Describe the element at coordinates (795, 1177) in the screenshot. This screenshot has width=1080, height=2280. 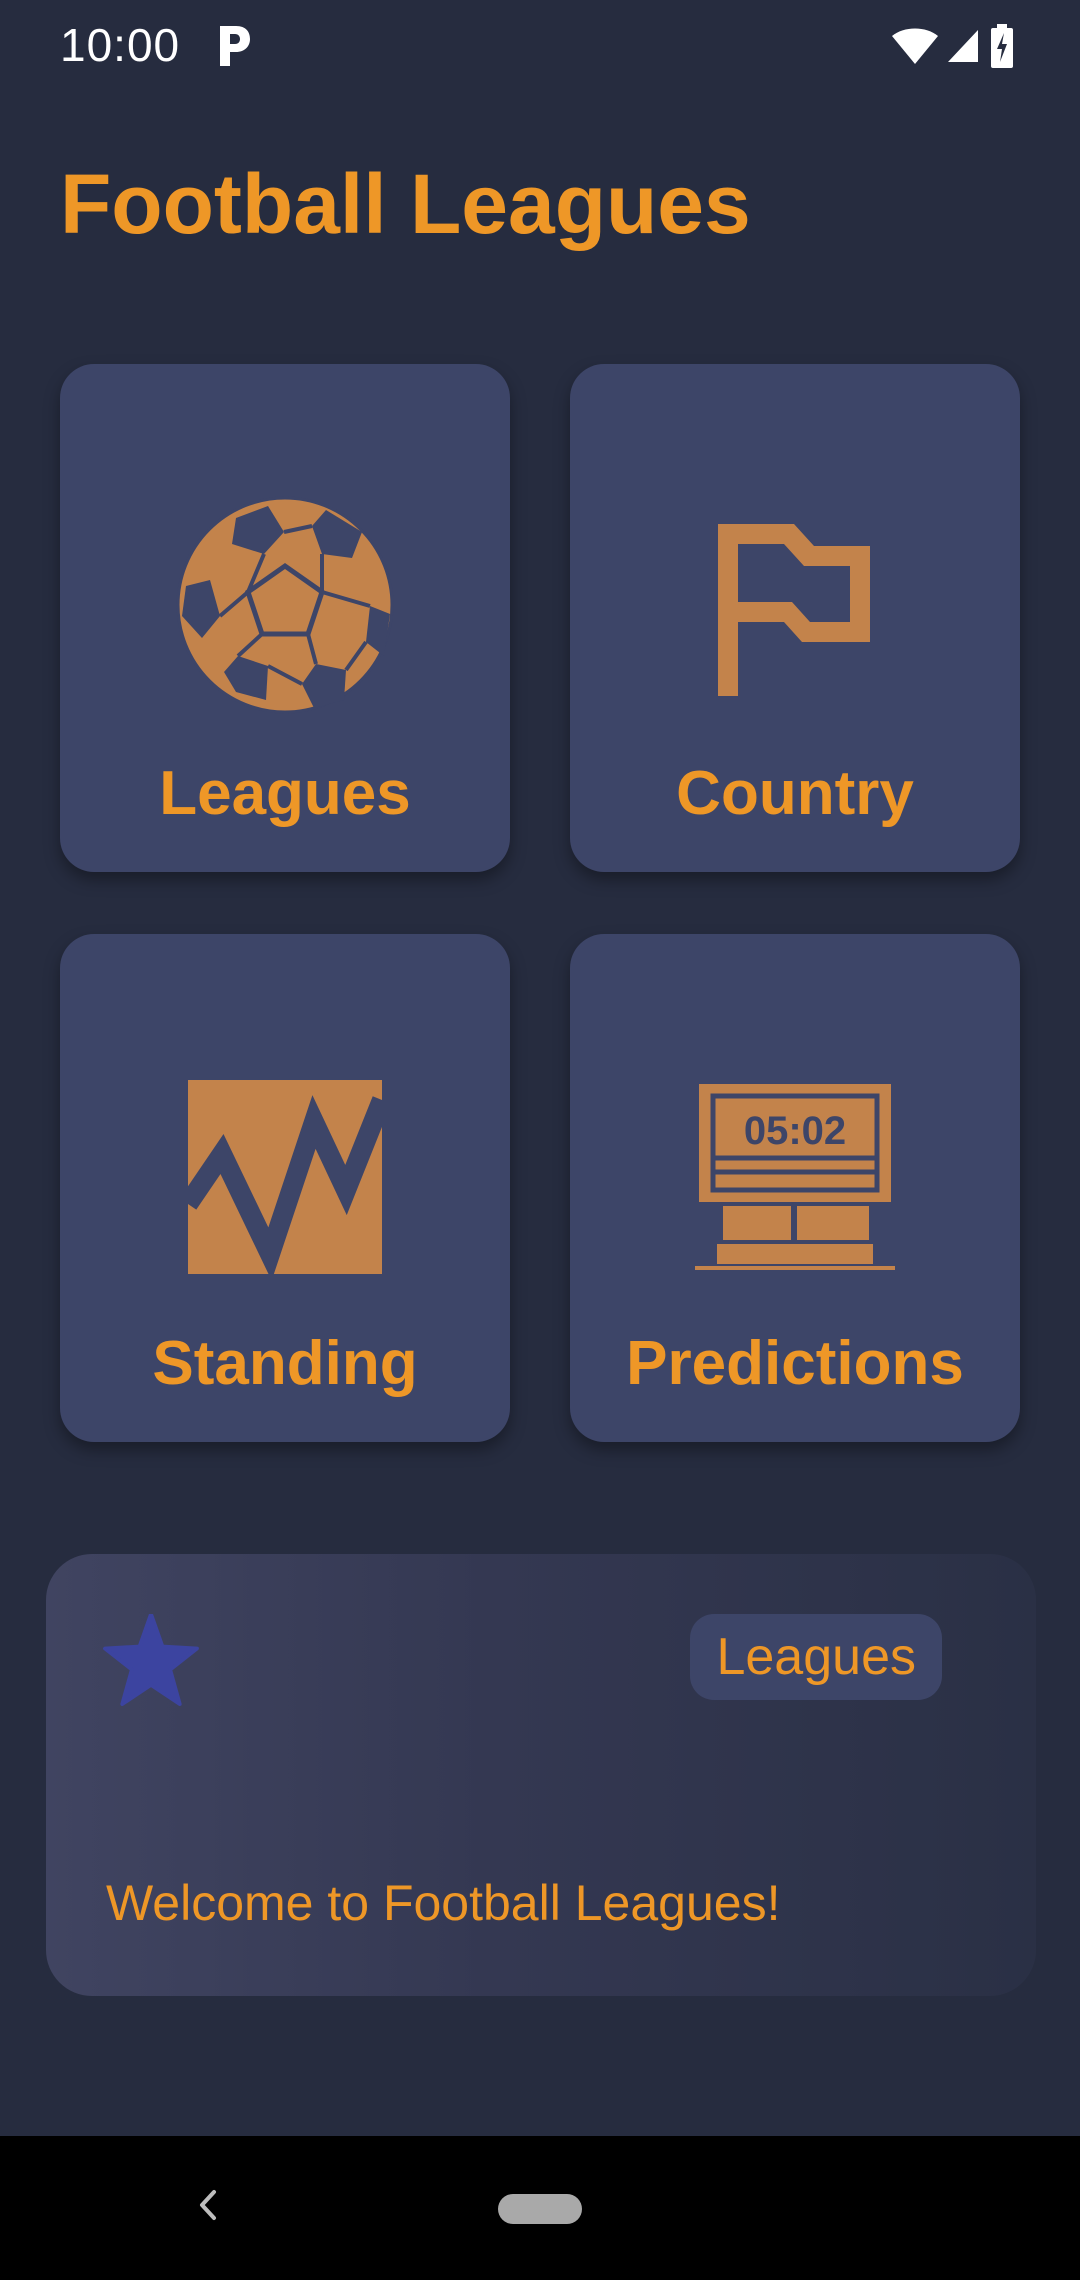
I see `scoreboard-icon: 05:02` at that location.